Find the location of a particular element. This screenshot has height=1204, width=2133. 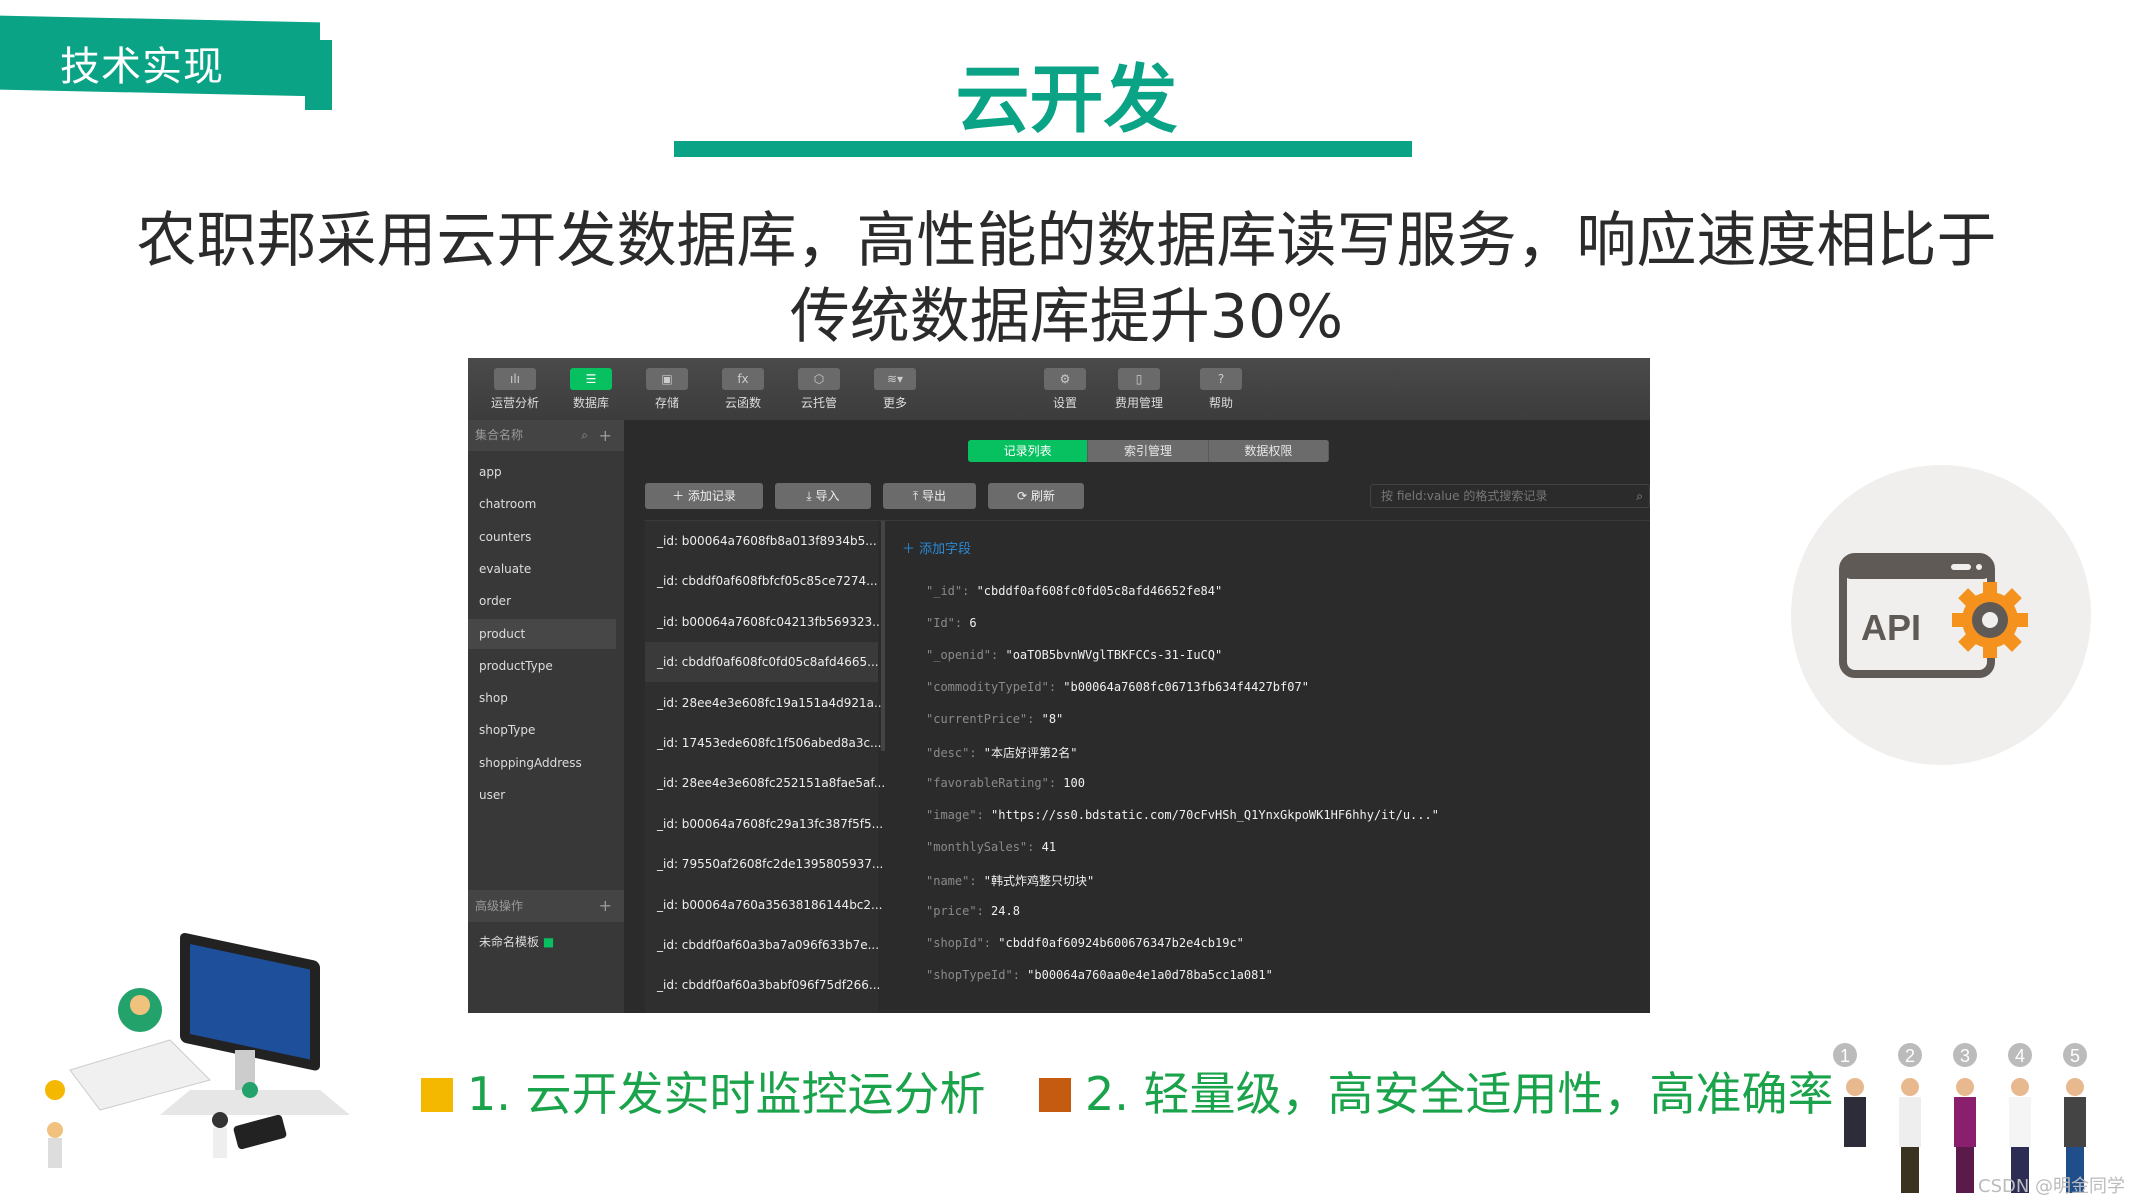

box-icon: ⬡ is located at coordinates (819, 379).